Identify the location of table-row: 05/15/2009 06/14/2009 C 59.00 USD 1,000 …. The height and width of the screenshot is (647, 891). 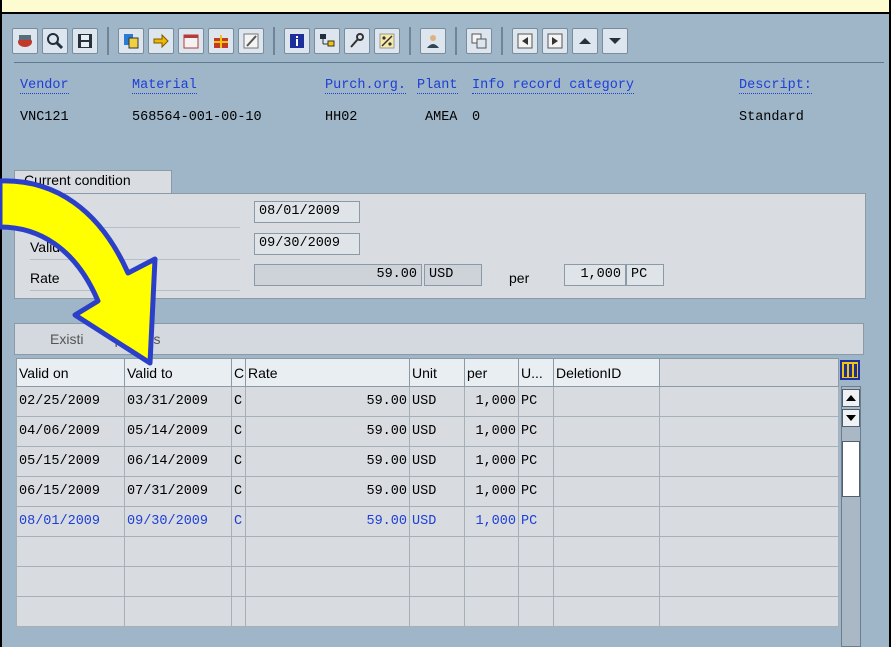
(427, 461).